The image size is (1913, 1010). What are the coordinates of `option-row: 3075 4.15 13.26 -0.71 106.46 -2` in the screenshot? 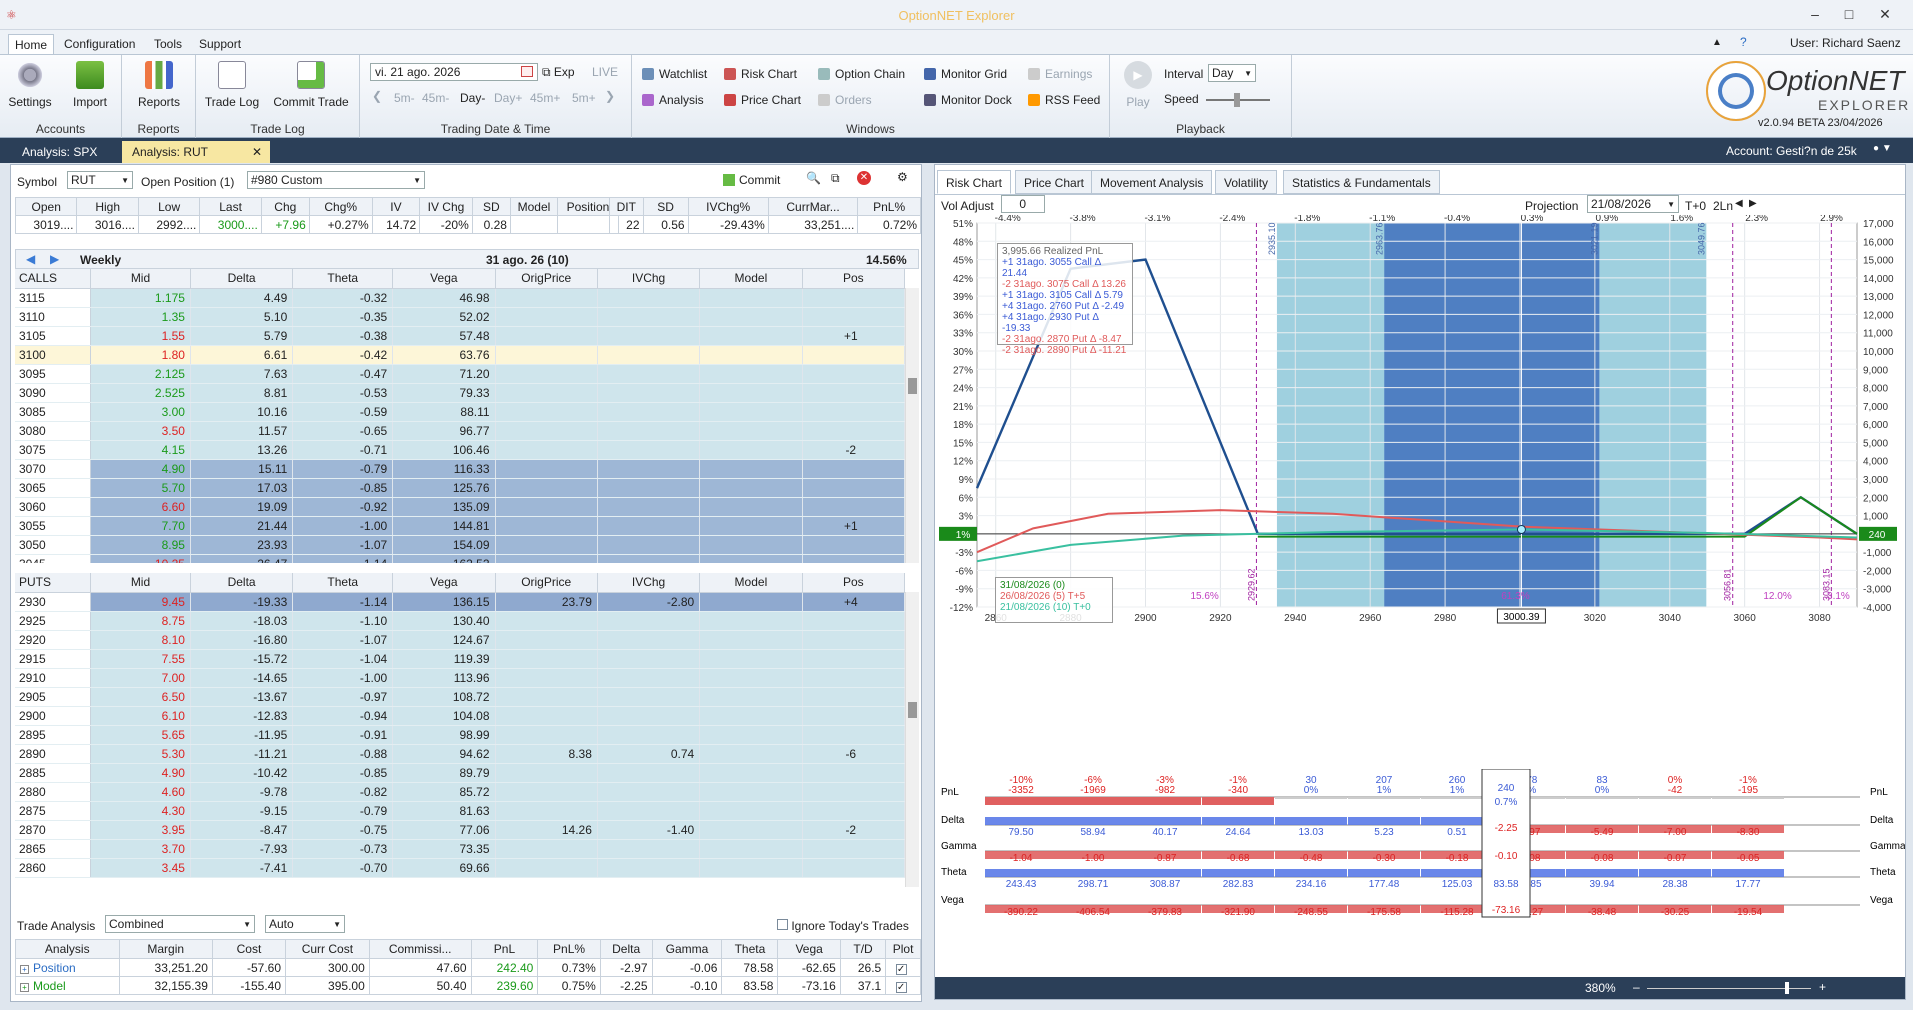 It's located at (460, 450).